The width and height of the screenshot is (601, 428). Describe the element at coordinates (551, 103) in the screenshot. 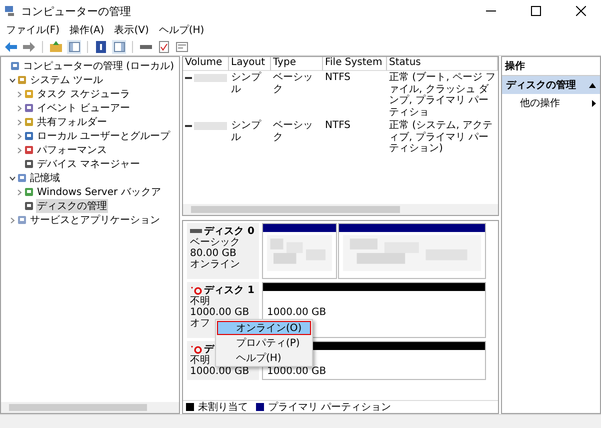

I see `action-item: 他の操作` at that location.